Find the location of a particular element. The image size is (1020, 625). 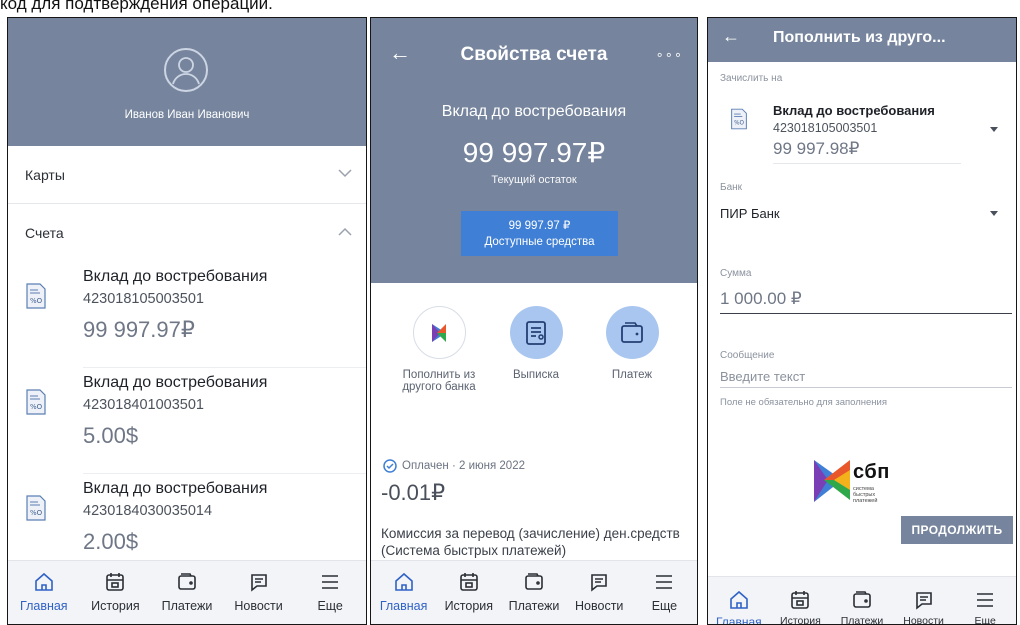

transaction-status: Оплачен · 2 июня 2022 is located at coordinates (454, 466).